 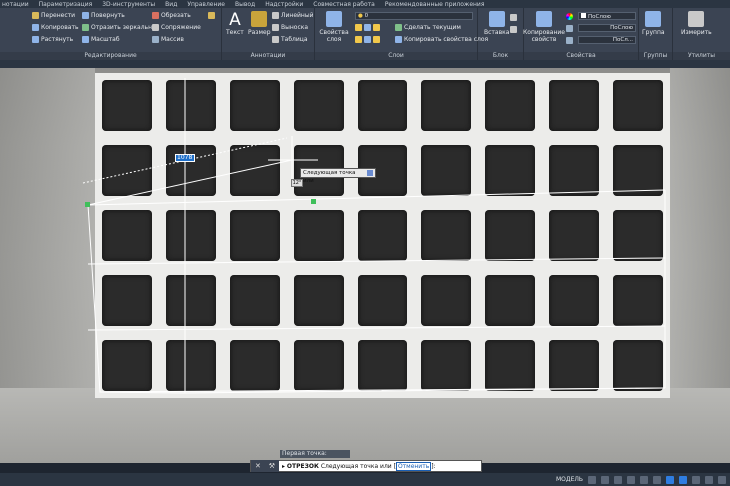 I want to click on command-prompt: Следующая точка или, so click(x=356, y=466).